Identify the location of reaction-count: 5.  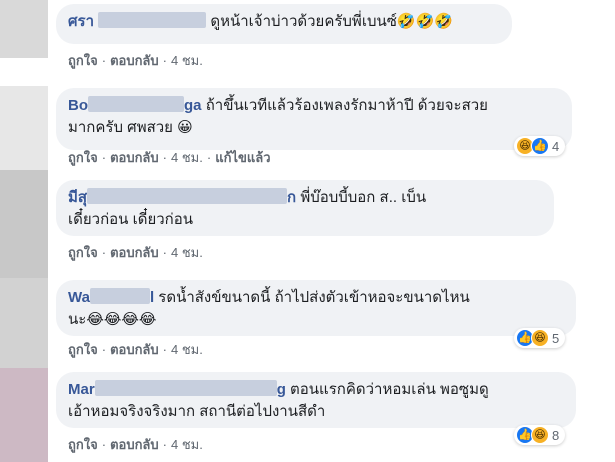
(556, 338).